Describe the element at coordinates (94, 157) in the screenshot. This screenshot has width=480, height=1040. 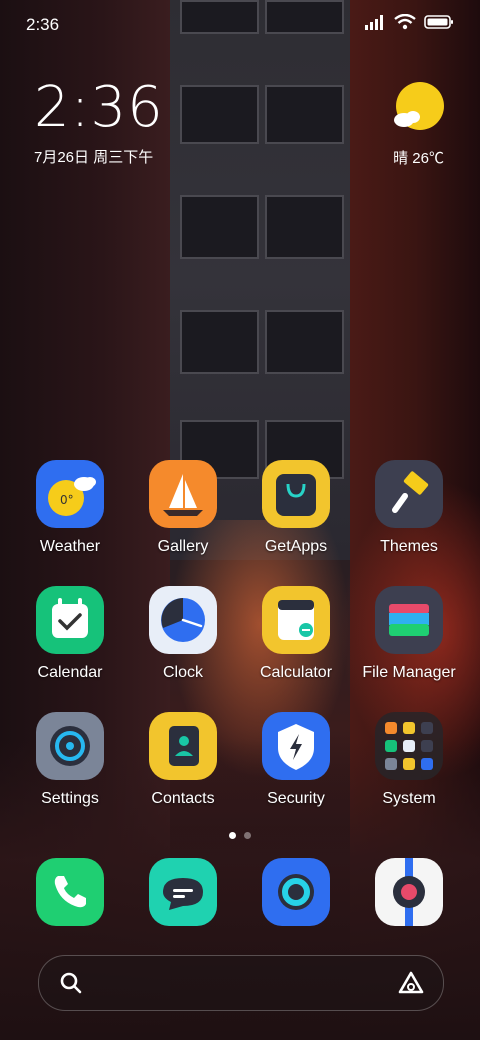
I see `clock-date: 7月26日 周三下午` at that location.